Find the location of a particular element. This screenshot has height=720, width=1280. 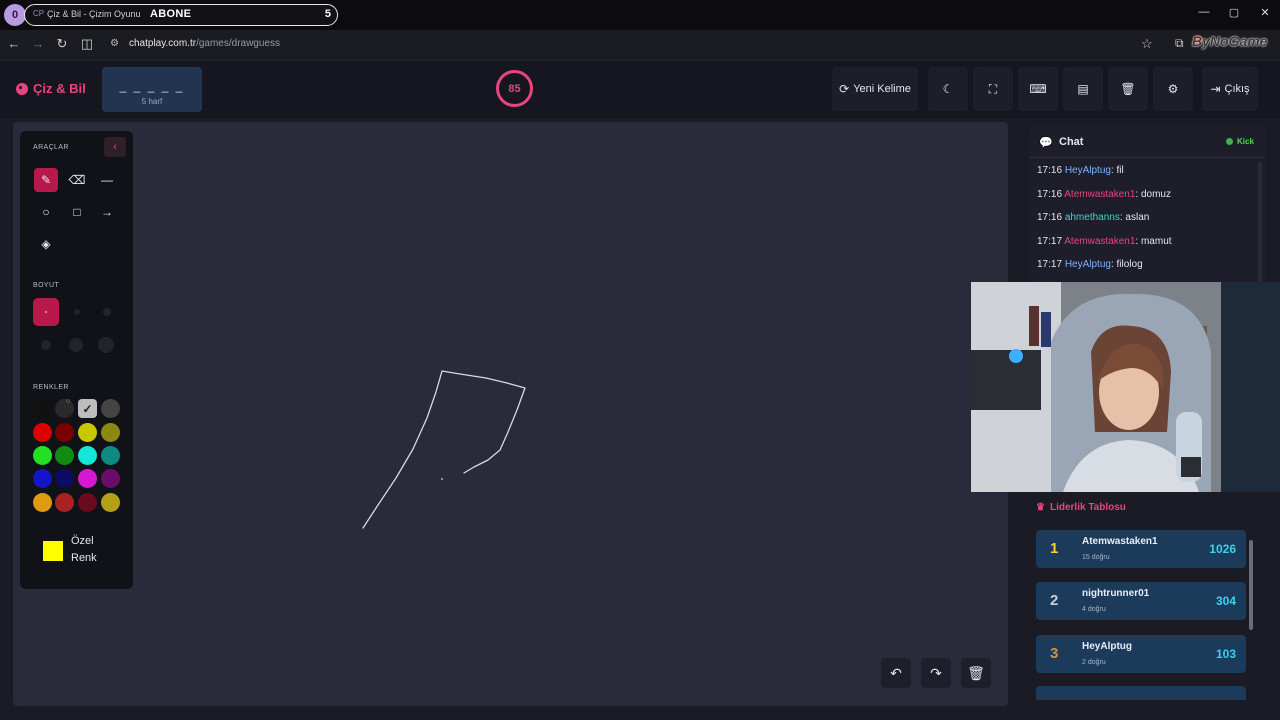

leaderboard-score: 1026 is located at coordinates (1222, 549).